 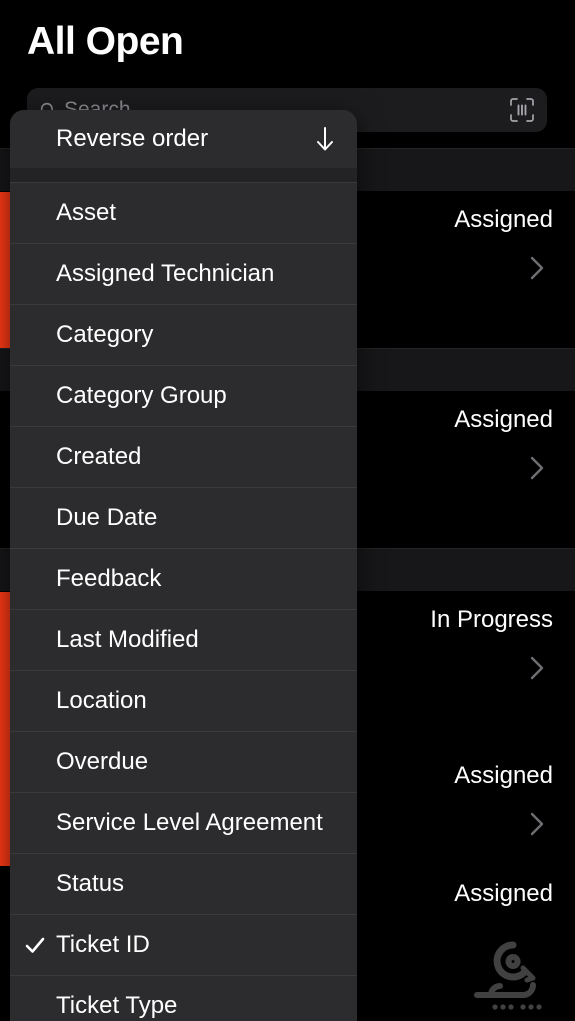 I want to click on menu-item-label: Ticket ID, so click(x=103, y=944).